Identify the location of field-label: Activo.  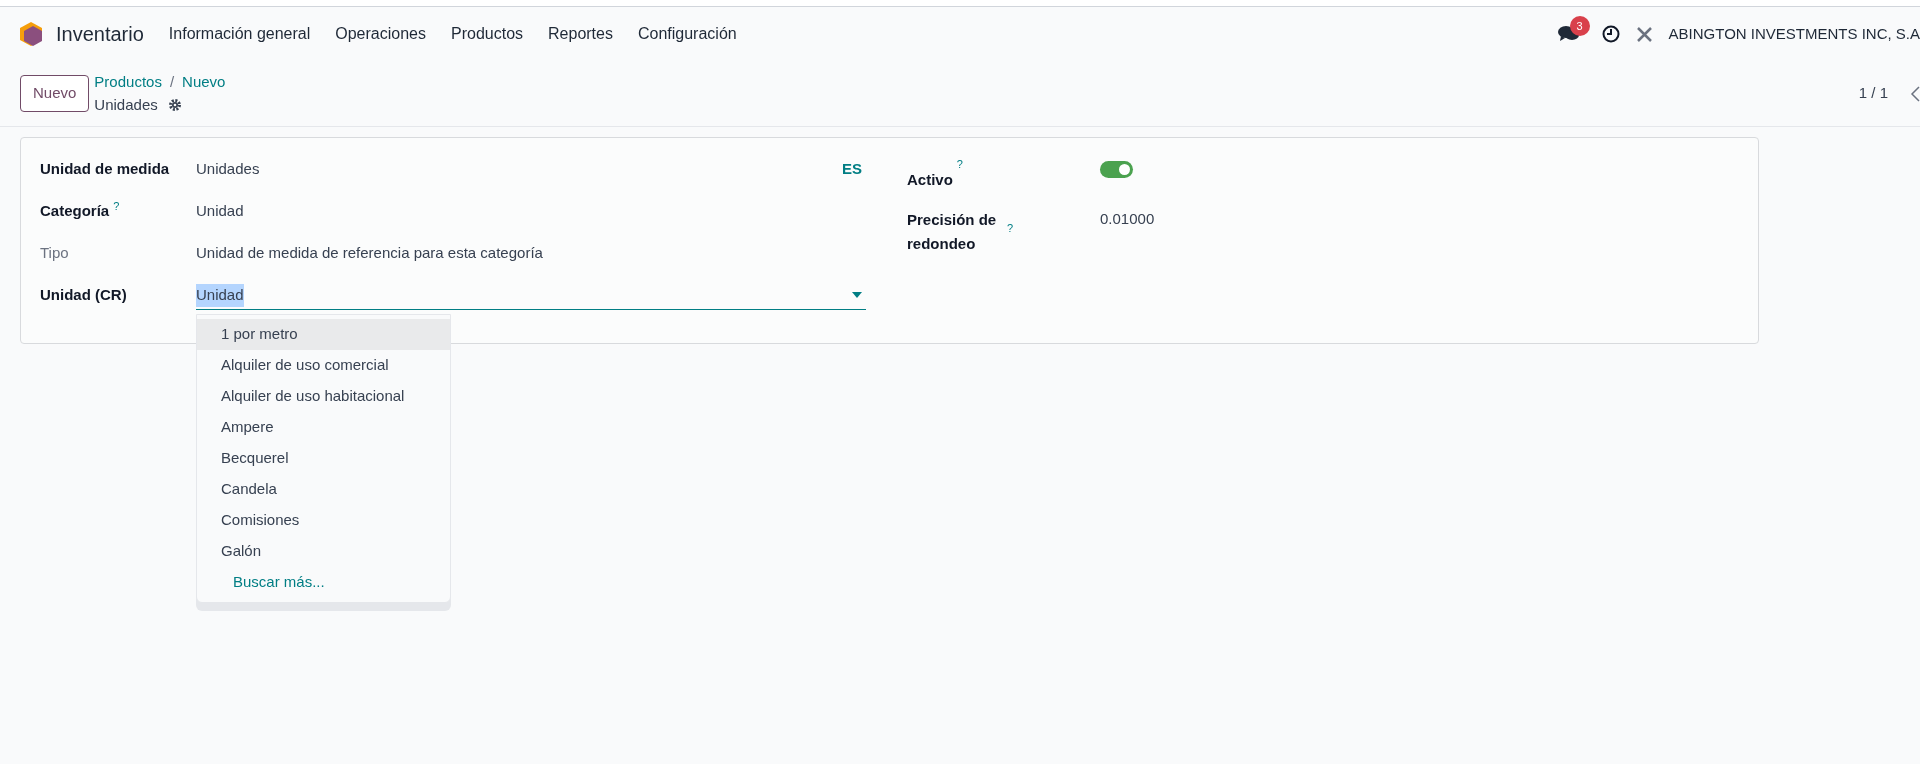
(930, 180).